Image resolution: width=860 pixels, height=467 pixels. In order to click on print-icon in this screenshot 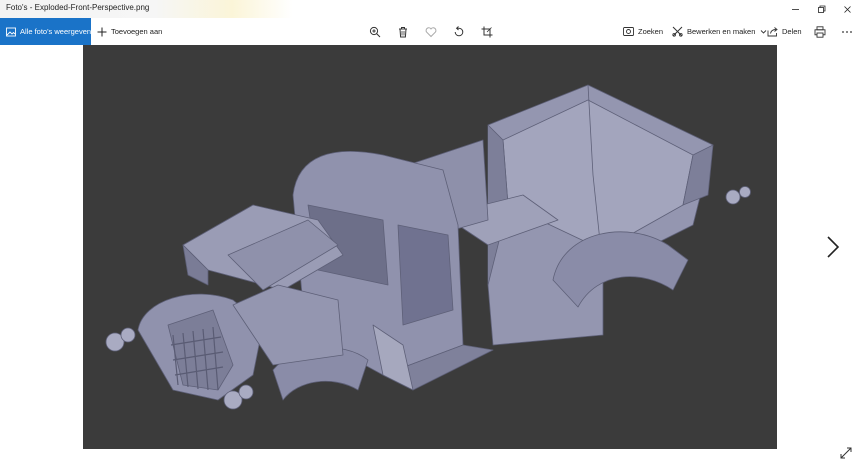, I will do `click(820, 31)`.